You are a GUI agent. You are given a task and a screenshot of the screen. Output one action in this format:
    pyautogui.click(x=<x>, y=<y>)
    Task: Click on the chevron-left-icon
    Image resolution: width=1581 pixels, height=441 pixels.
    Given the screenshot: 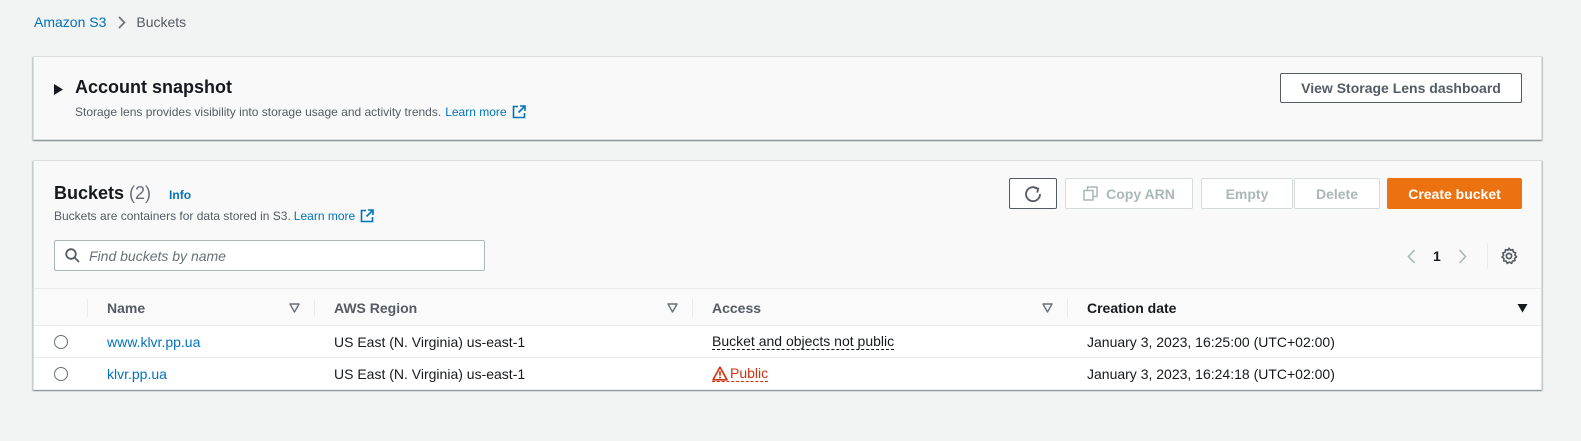 What is the action you would take?
    pyautogui.click(x=1411, y=256)
    